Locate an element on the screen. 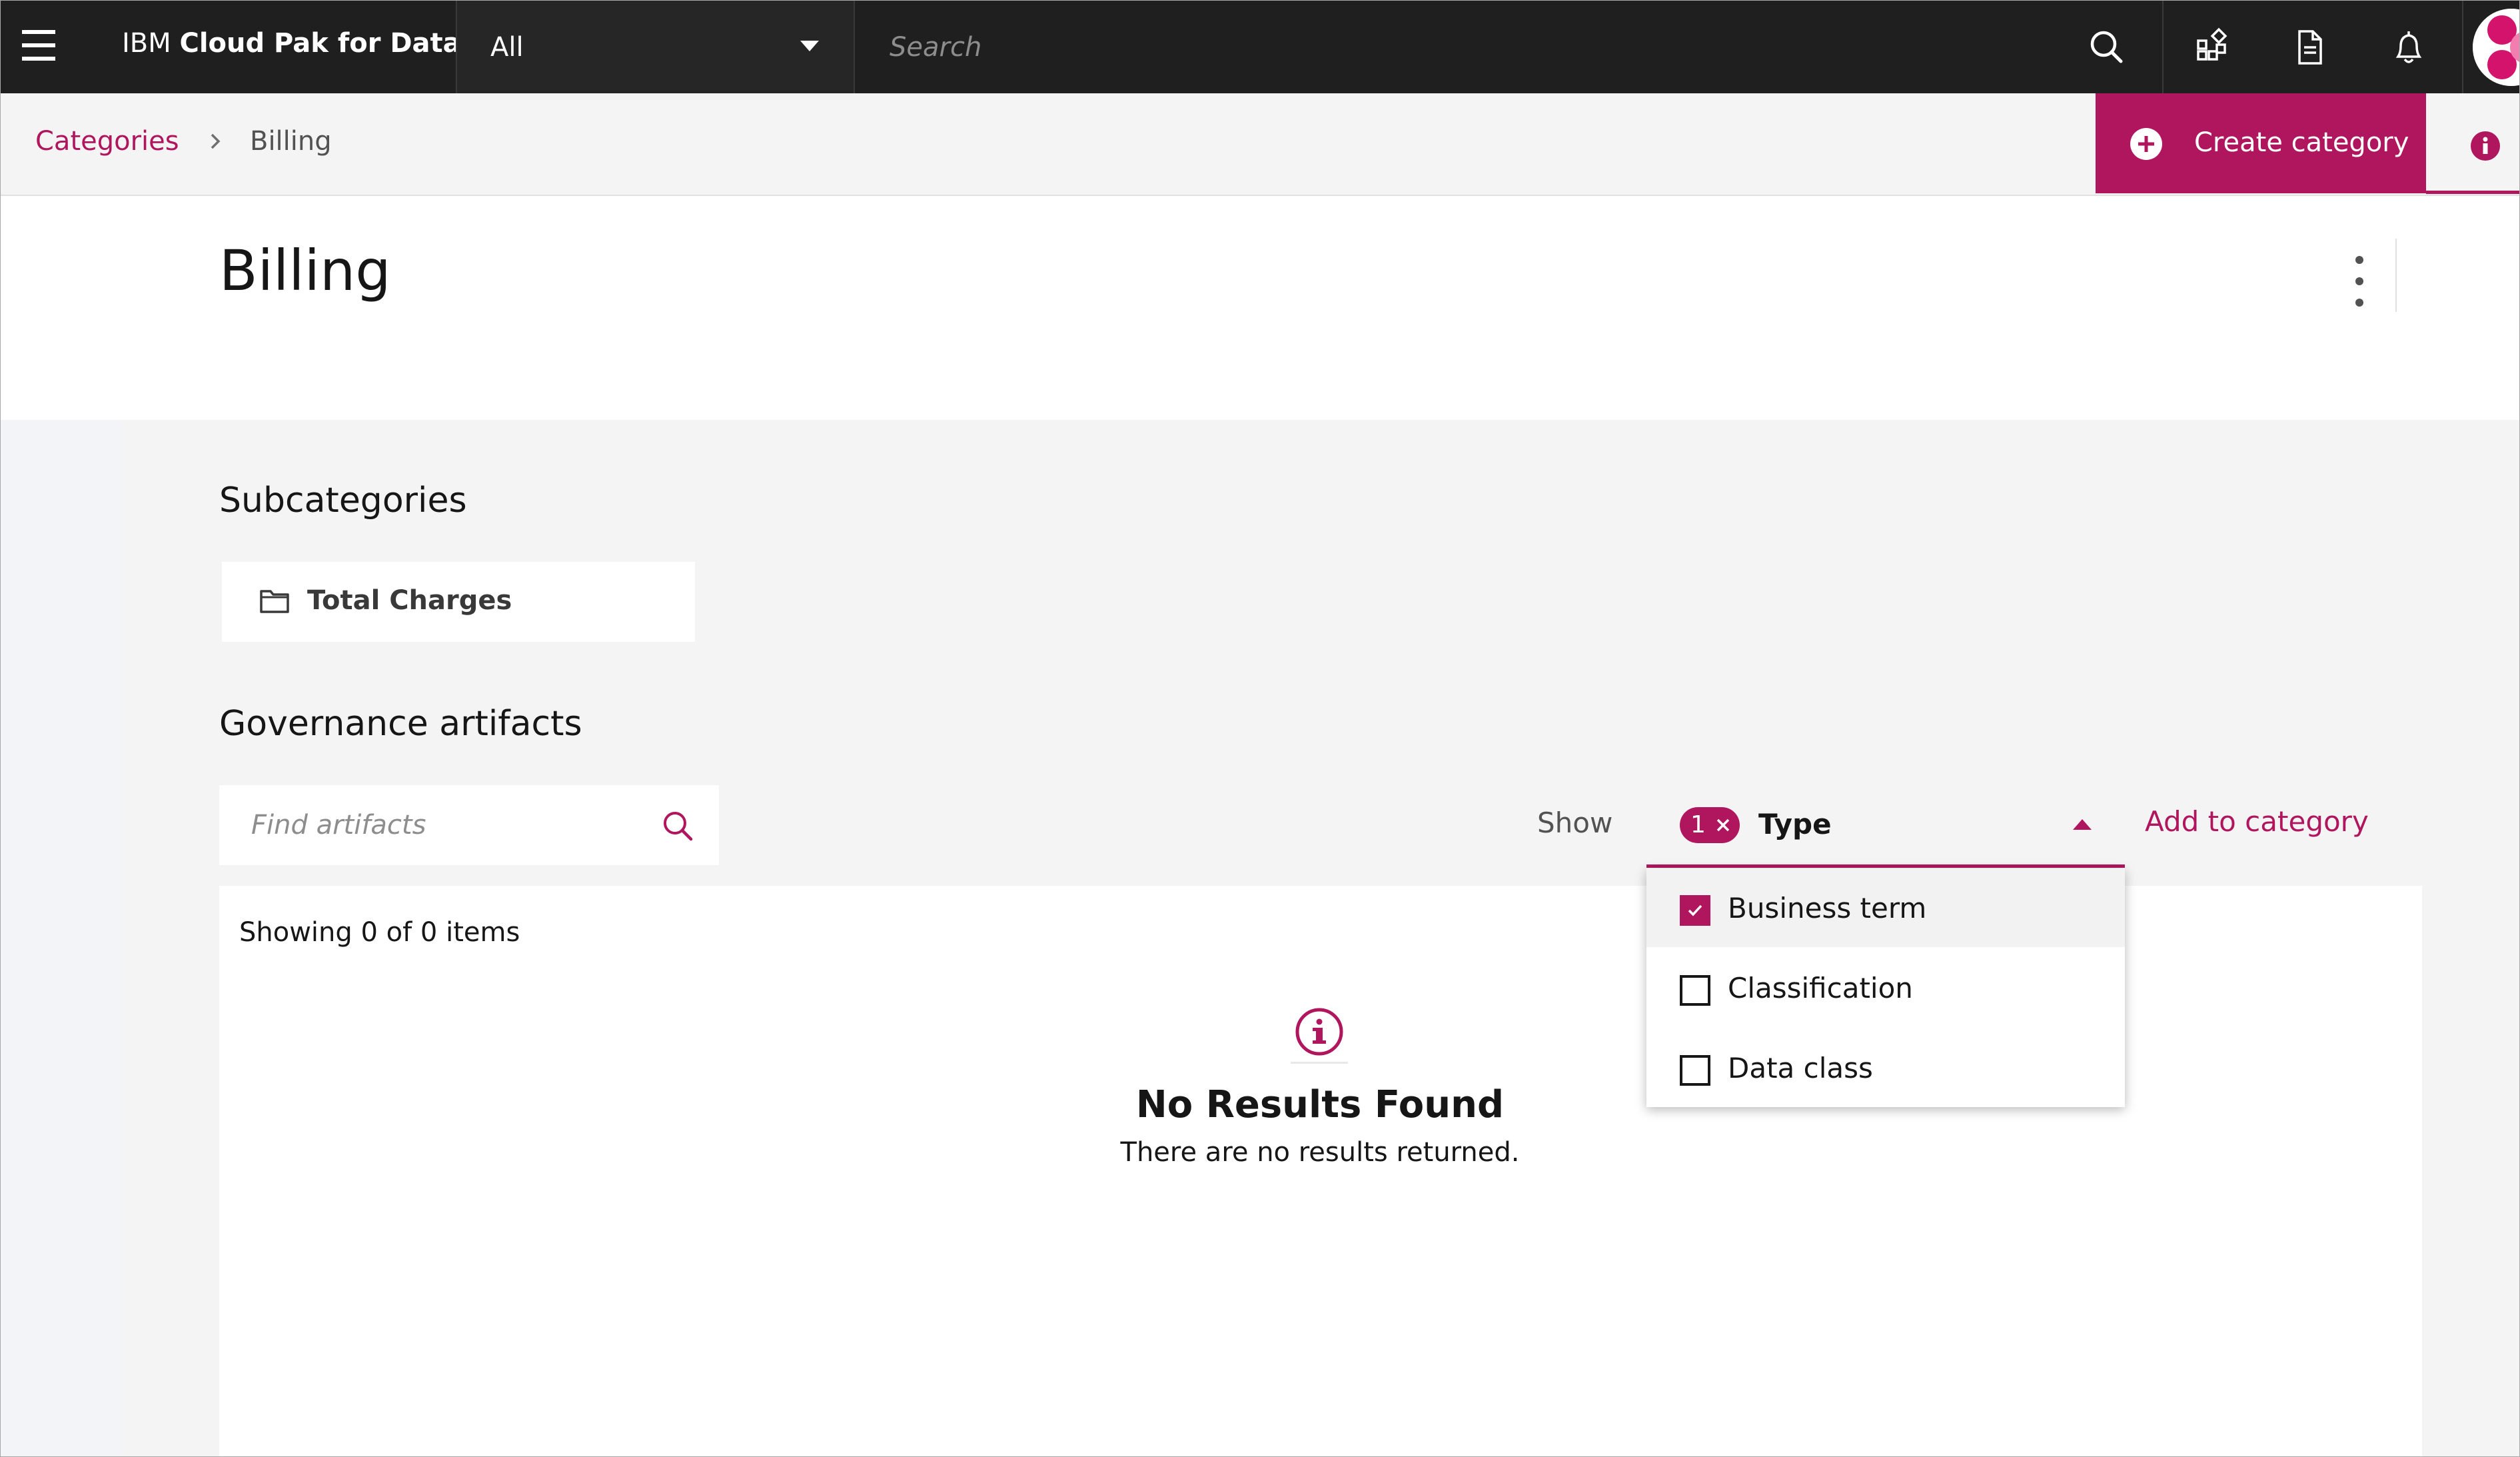 The width and height of the screenshot is (2520, 1457). type-filter-dropdown: 1 Type is located at coordinates (1886, 834).